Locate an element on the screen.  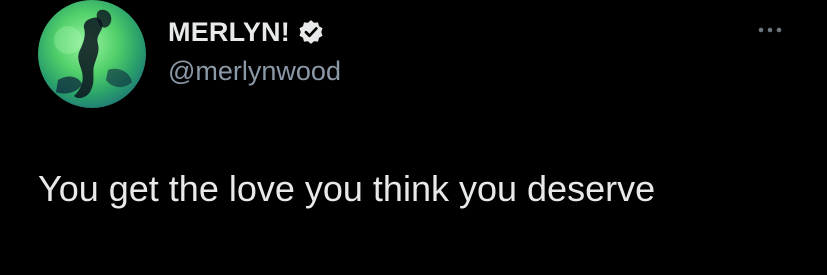
tweet-text: You get the love you think you deserve is located at coordinates (347, 188).